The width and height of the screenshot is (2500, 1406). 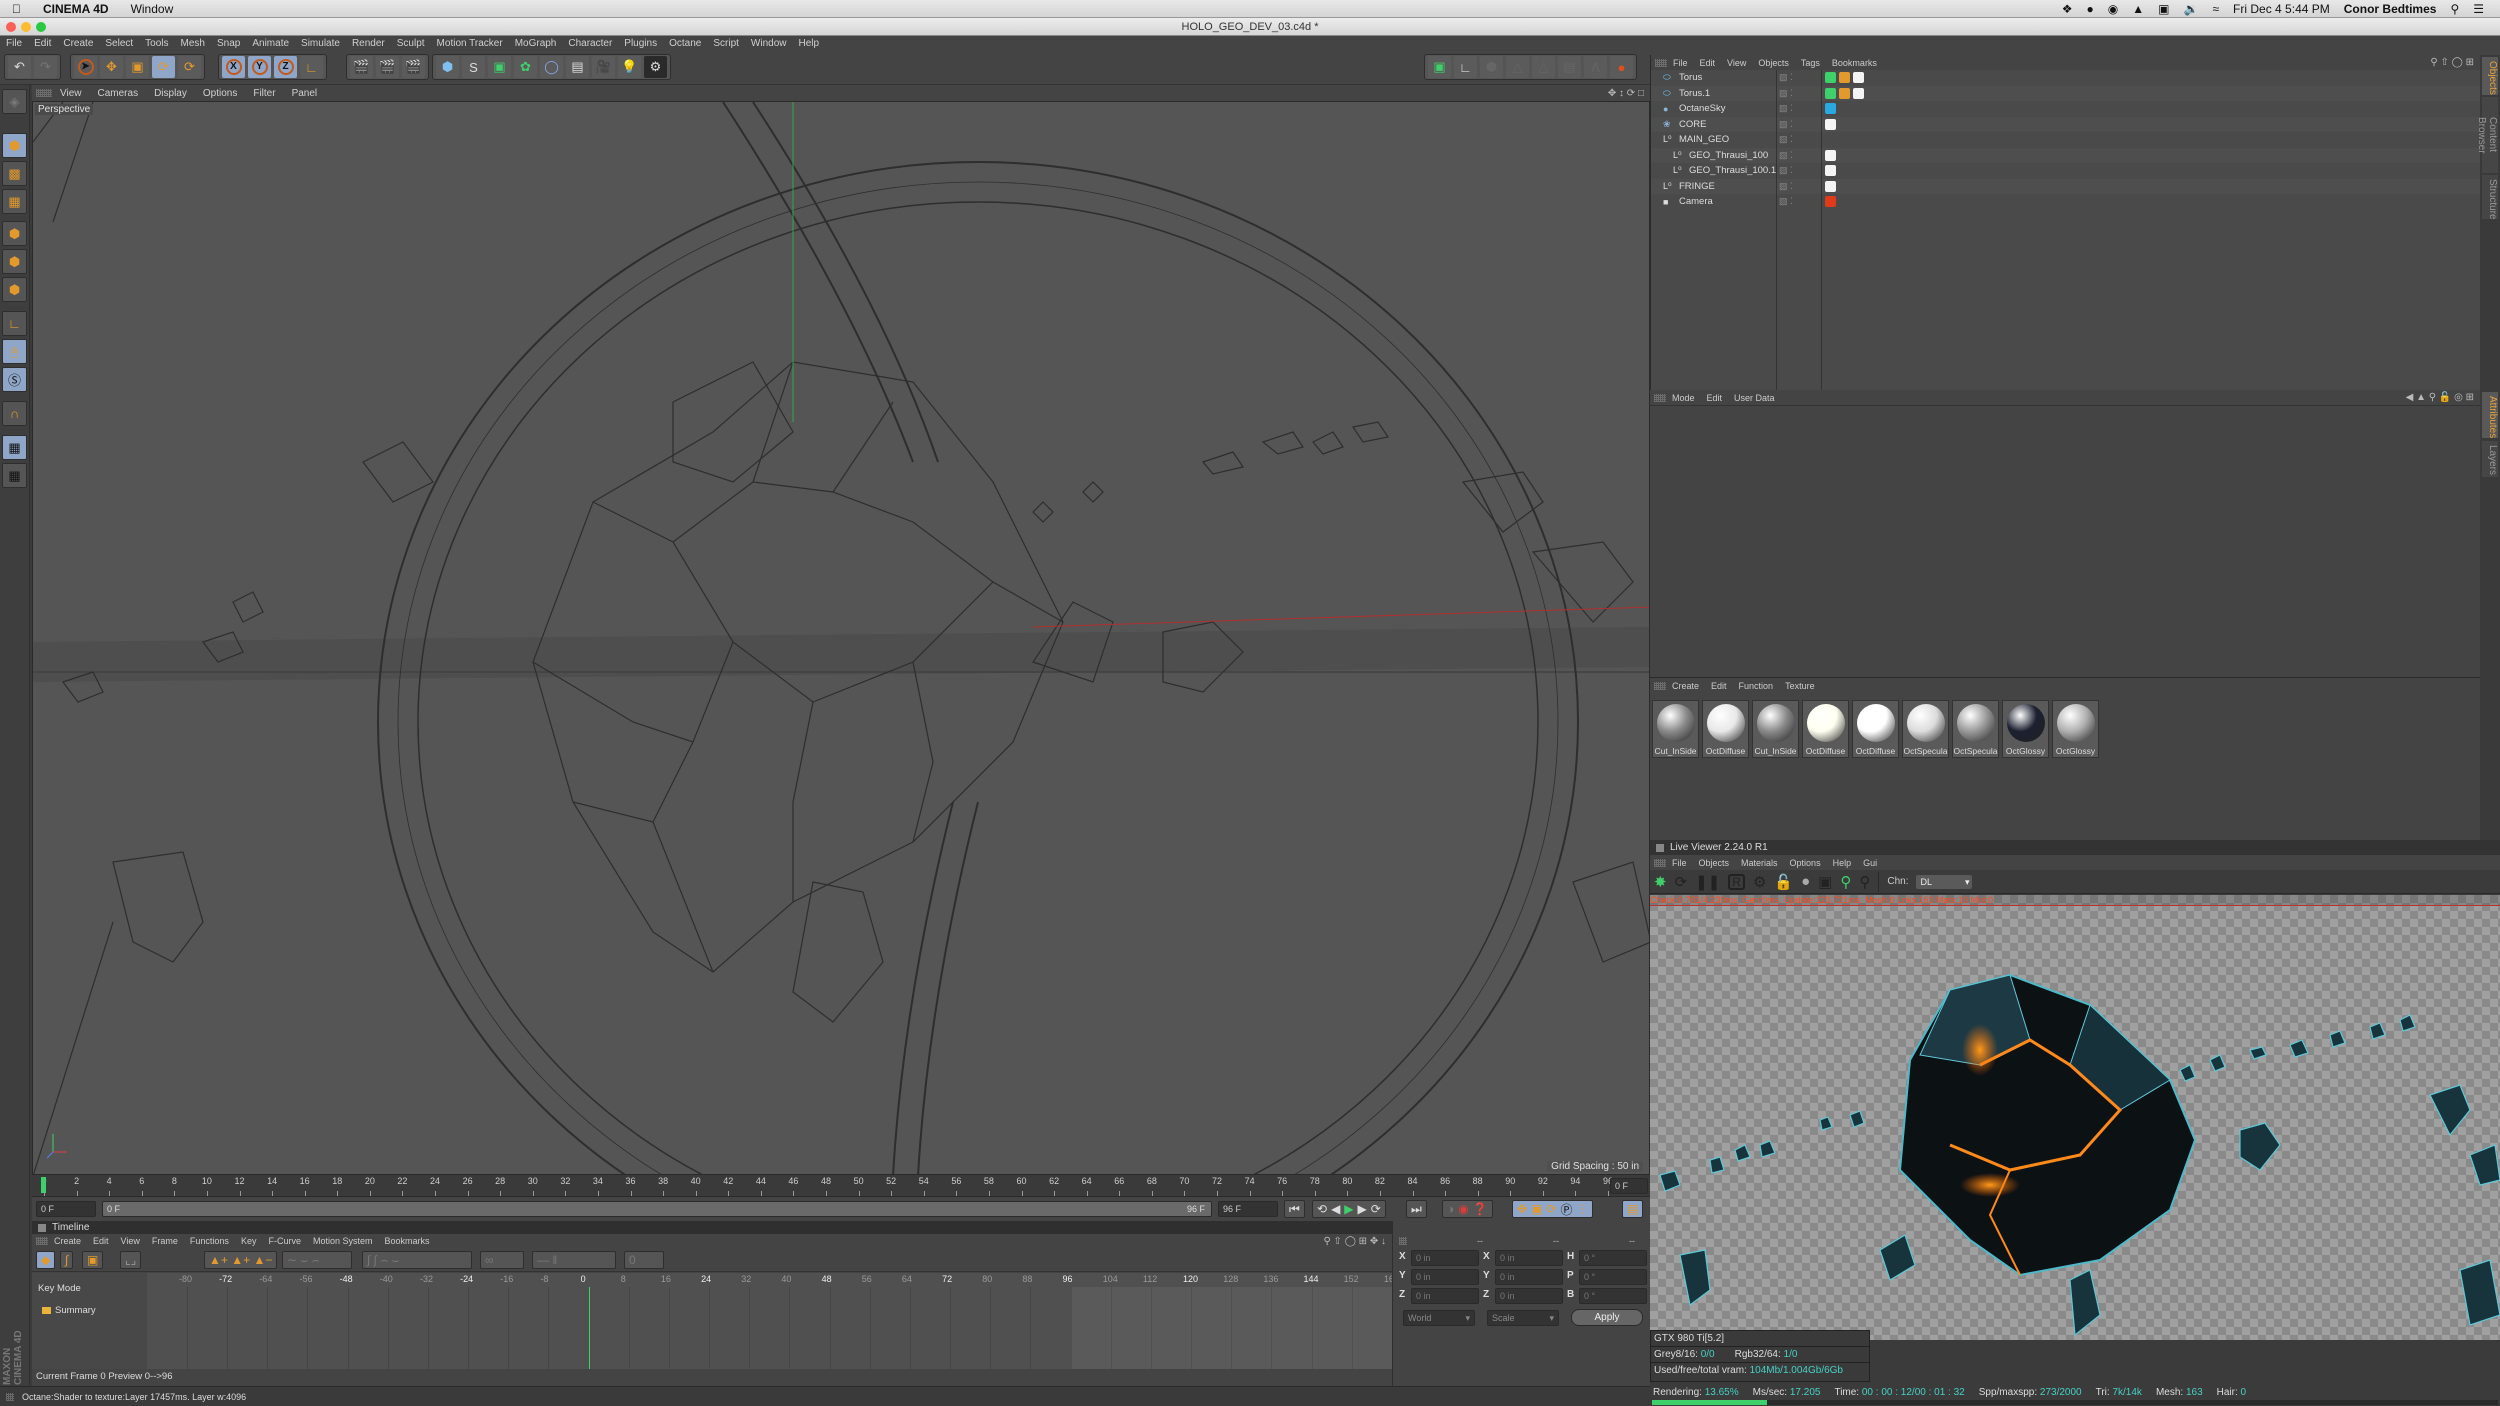 I want to click on edges-mode-button: ⬢, so click(x=14, y=261).